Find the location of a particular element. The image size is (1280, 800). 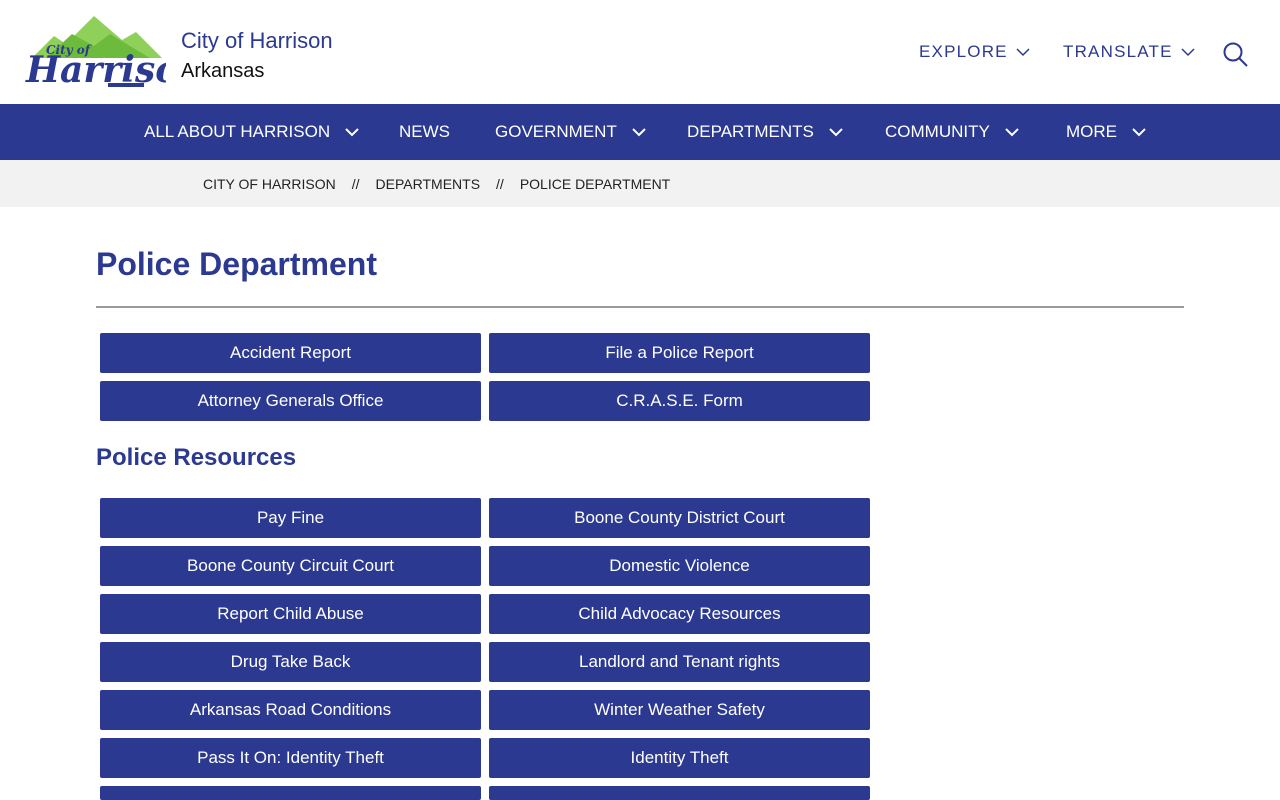

site-name: City of Harrison Arkansas is located at coordinates (257, 56).